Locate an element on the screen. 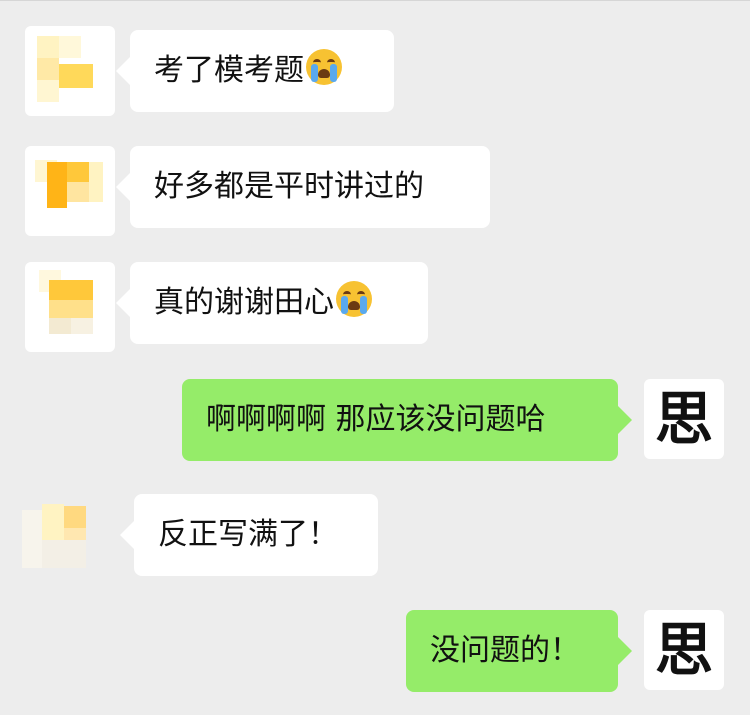 Image resolution: width=750 pixels, height=715 pixels. message-row: 没问题的！ 思 is located at coordinates (375, 652).